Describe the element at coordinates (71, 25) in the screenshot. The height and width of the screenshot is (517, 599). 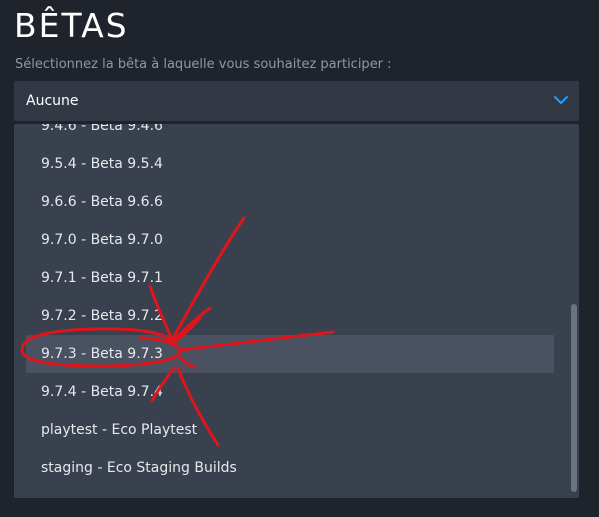
I see `page-title: BÊTAS` at that location.